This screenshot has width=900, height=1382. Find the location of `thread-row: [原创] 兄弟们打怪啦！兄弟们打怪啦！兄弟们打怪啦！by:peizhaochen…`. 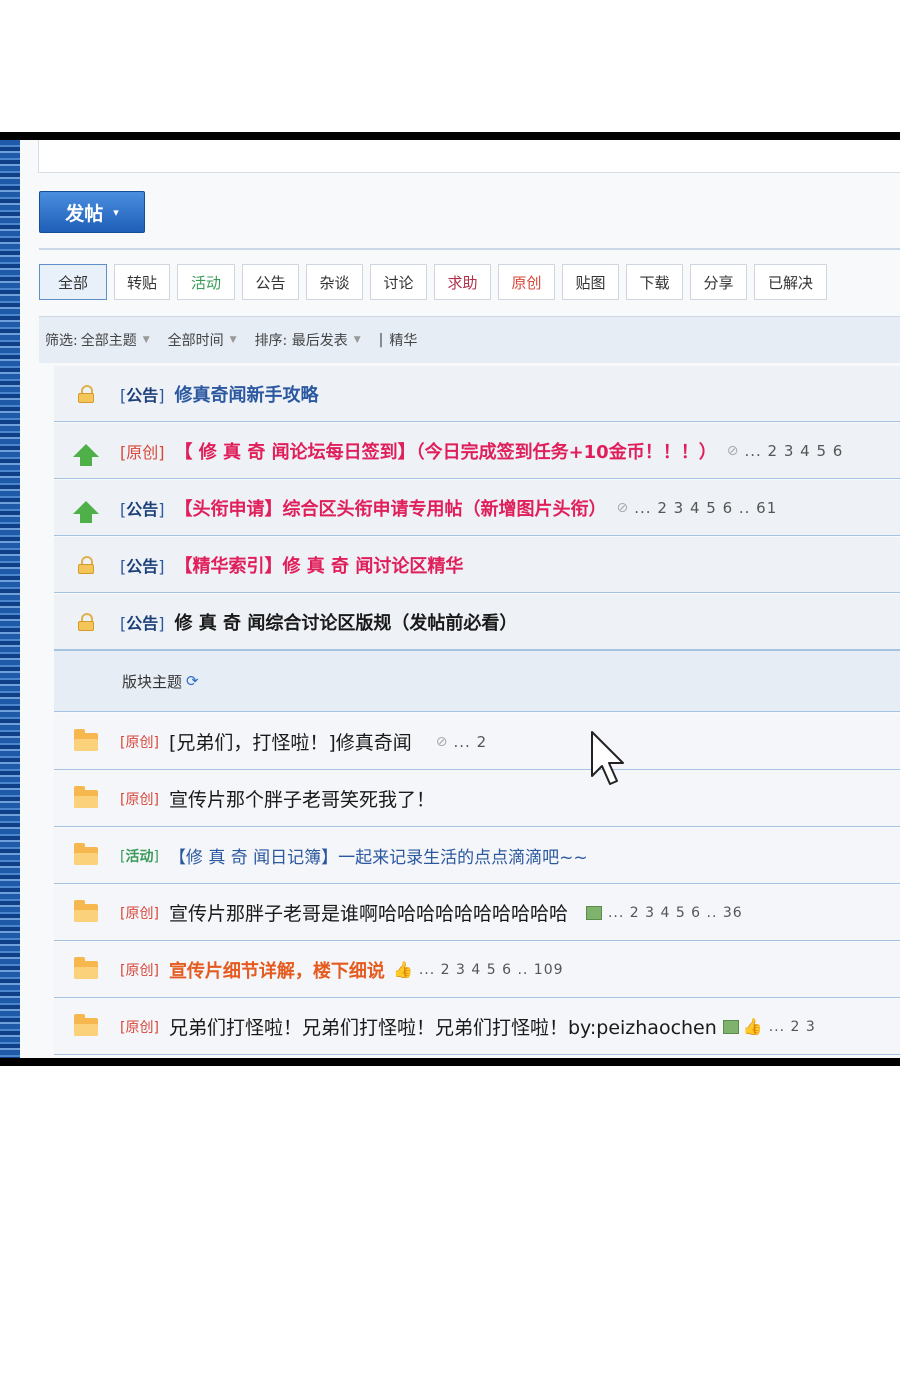

thread-row: [原创] 兄弟们打怪啦！兄弟们打怪啦！兄弟们打怪啦！by:peizhaochen… is located at coordinates (477, 1027).